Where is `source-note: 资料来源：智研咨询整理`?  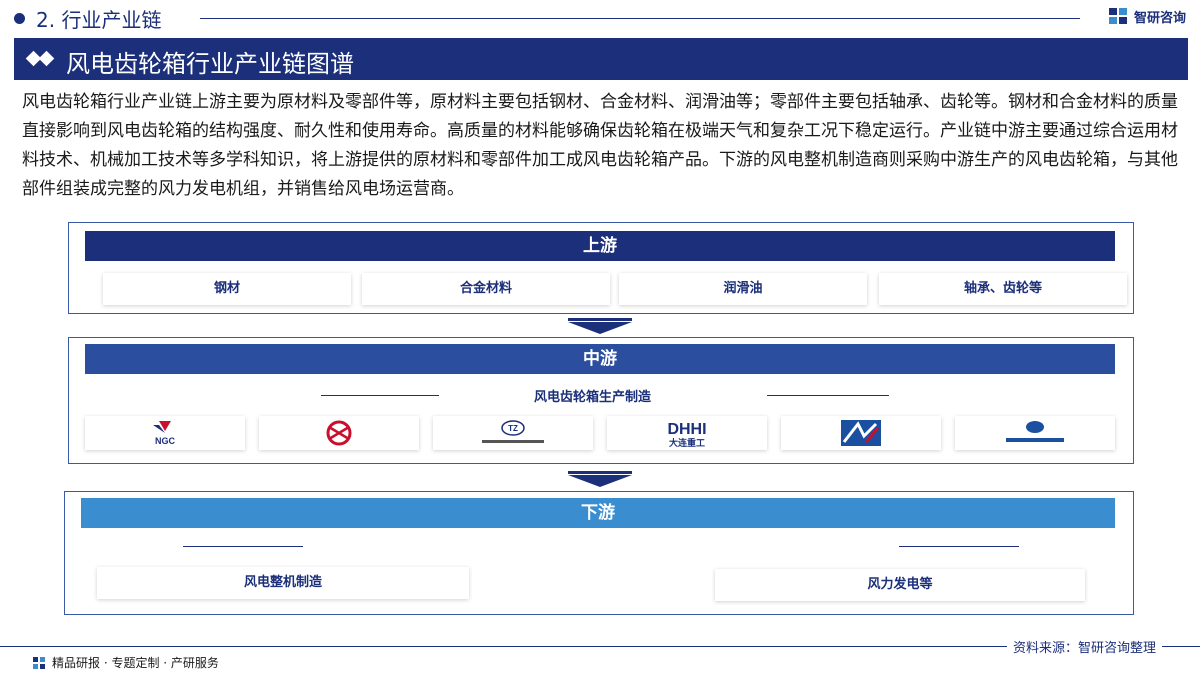
source-note: 资料来源：智研咨询整理 is located at coordinates (1084, 646).